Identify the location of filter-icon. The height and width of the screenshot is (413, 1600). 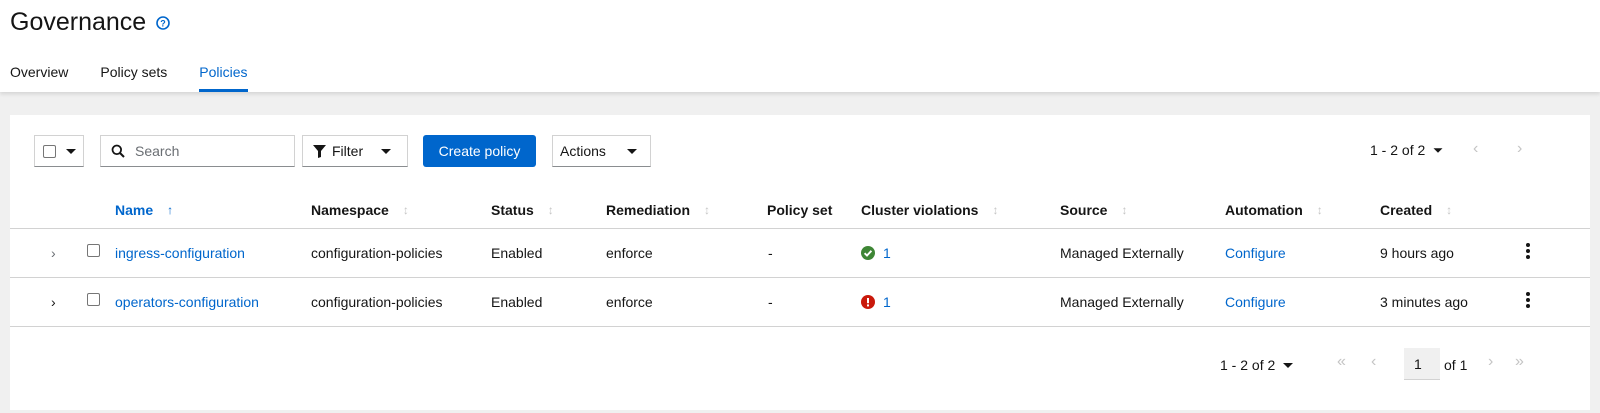
(319, 151).